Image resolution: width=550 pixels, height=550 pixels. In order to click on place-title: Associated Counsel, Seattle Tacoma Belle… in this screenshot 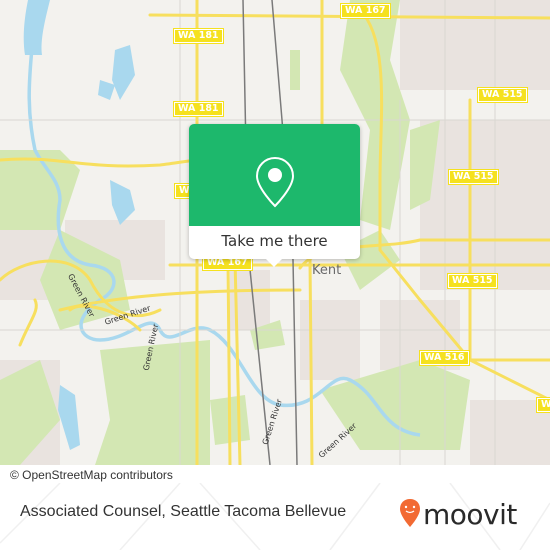, I will do `click(183, 511)`.